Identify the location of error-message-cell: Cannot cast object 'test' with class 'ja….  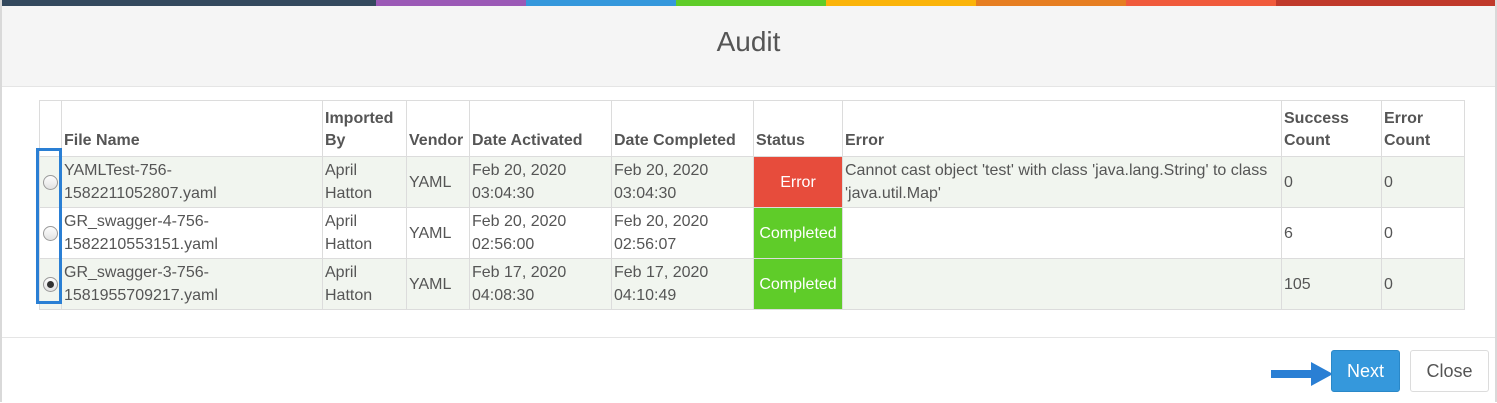
(1062, 182).